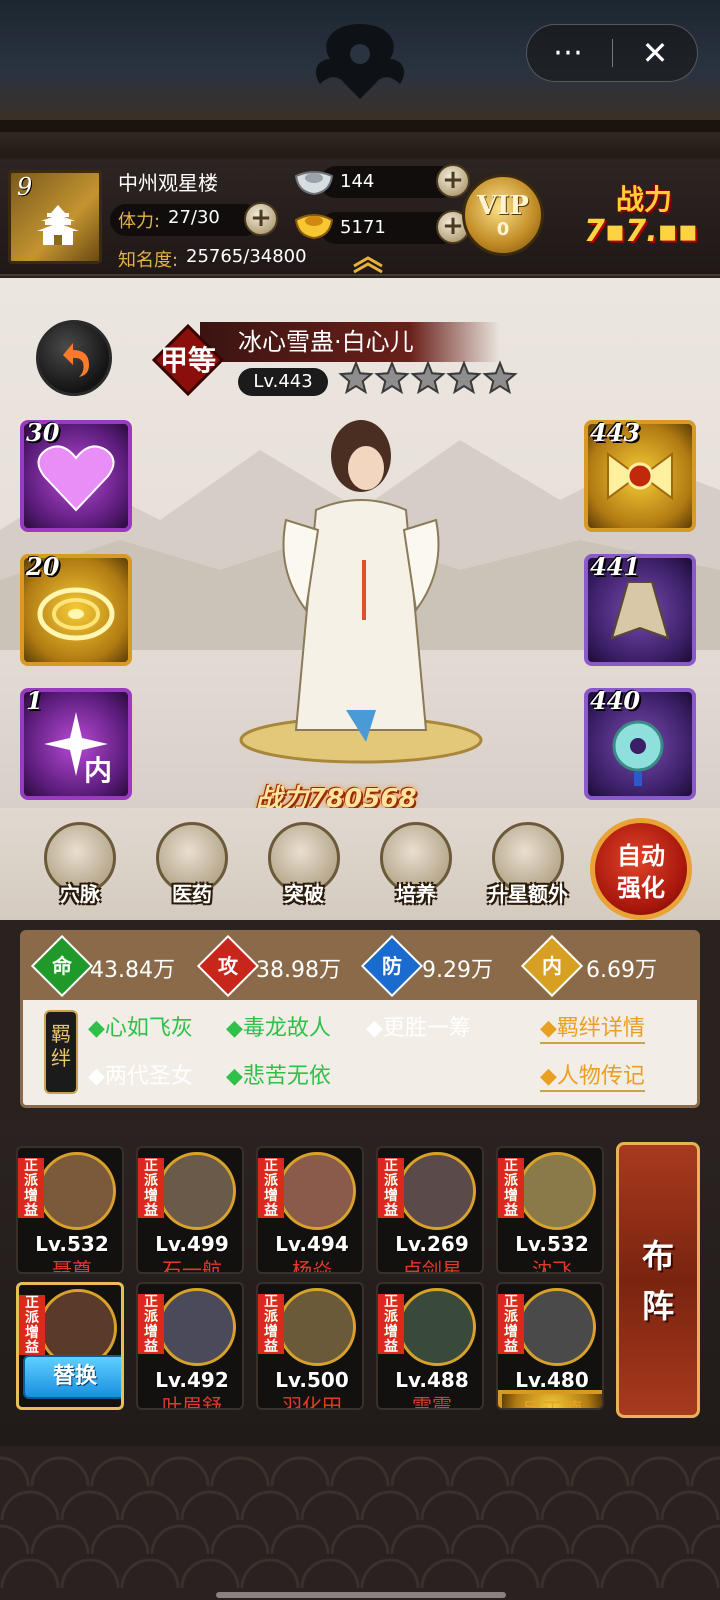  What do you see at coordinates (228, 966) in the screenshot?
I see `attack-stat-key: 攻` at bounding box center [228, 966].